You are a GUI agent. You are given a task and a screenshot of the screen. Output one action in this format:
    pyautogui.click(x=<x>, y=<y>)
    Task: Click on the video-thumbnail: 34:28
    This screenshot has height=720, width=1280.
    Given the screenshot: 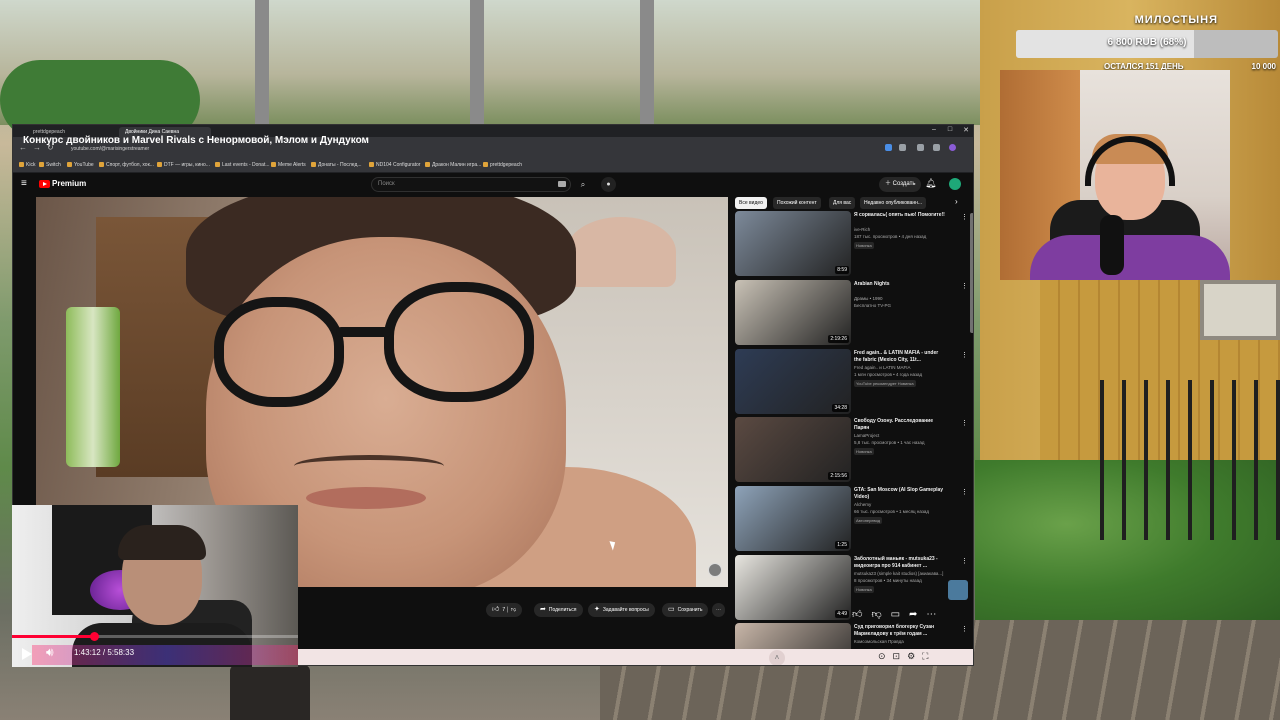 What is the action you would take?
    pyautogui.click(x=793, y=381)
    